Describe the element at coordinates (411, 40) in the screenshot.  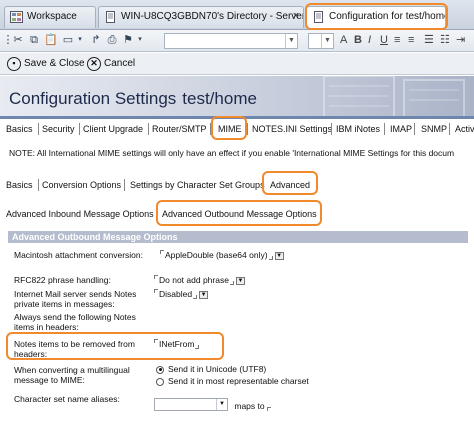
I see `align-center-icon: ≡` at that location.